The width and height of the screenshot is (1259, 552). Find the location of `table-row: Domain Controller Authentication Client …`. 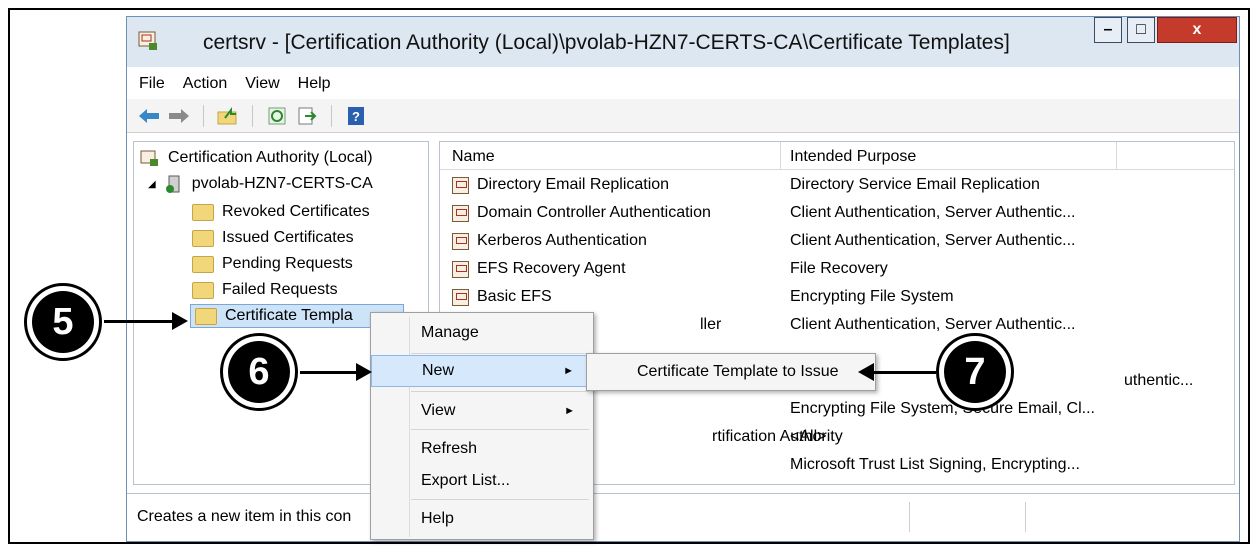

table-row: Domain Controller Authentication Client … is located at coordinates (837, 214).